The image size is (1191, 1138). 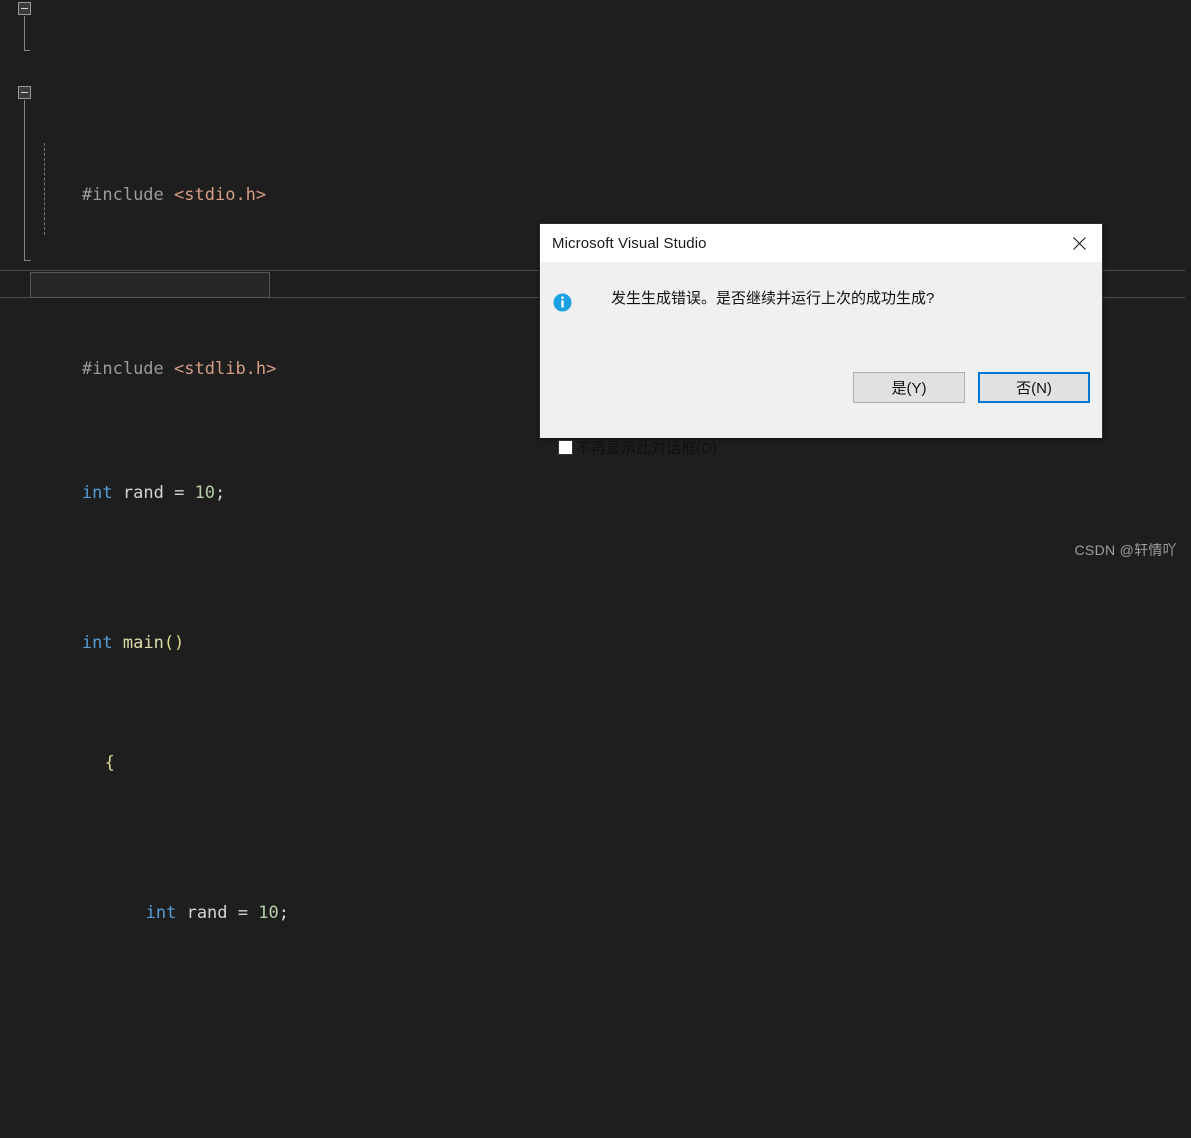 I want to click on dialog-title: Microsoft Visual Studio, so click(x=629, y=243).